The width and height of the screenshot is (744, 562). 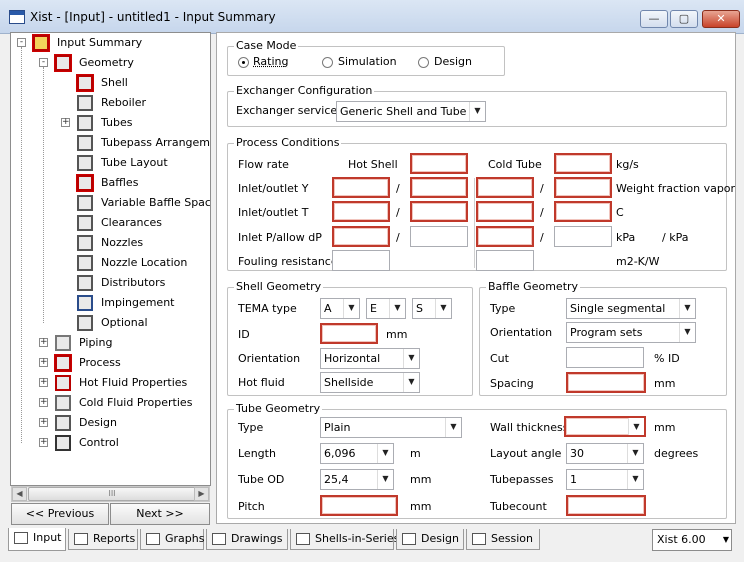 I want to click on cold-fouling-input, so click(x=505, y=260).